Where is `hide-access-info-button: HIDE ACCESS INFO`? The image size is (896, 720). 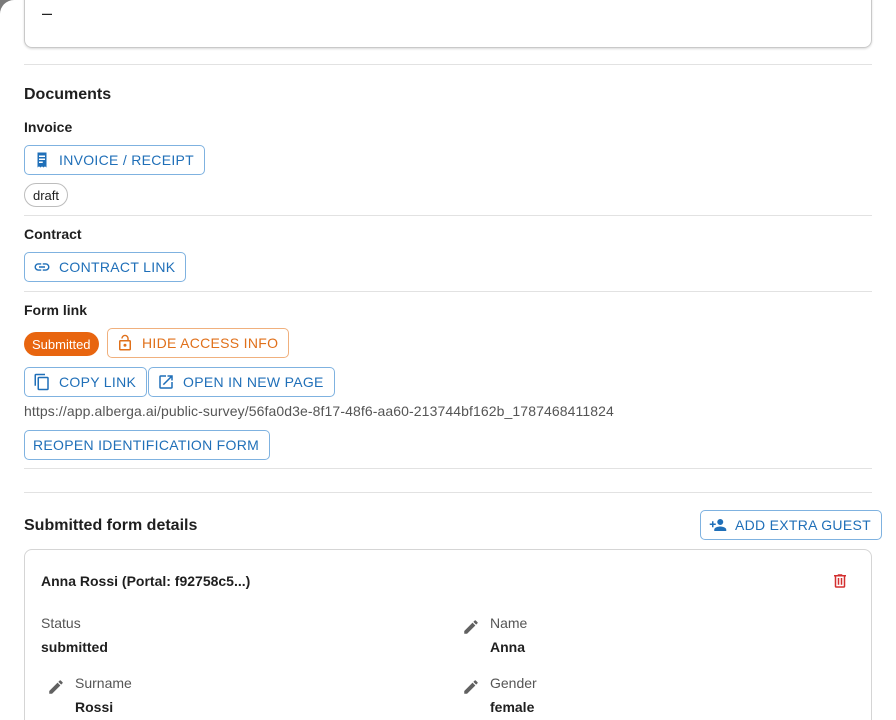 hide-access-info-button: HIDE ACCESS INFO is located at coordinates (198, 343).